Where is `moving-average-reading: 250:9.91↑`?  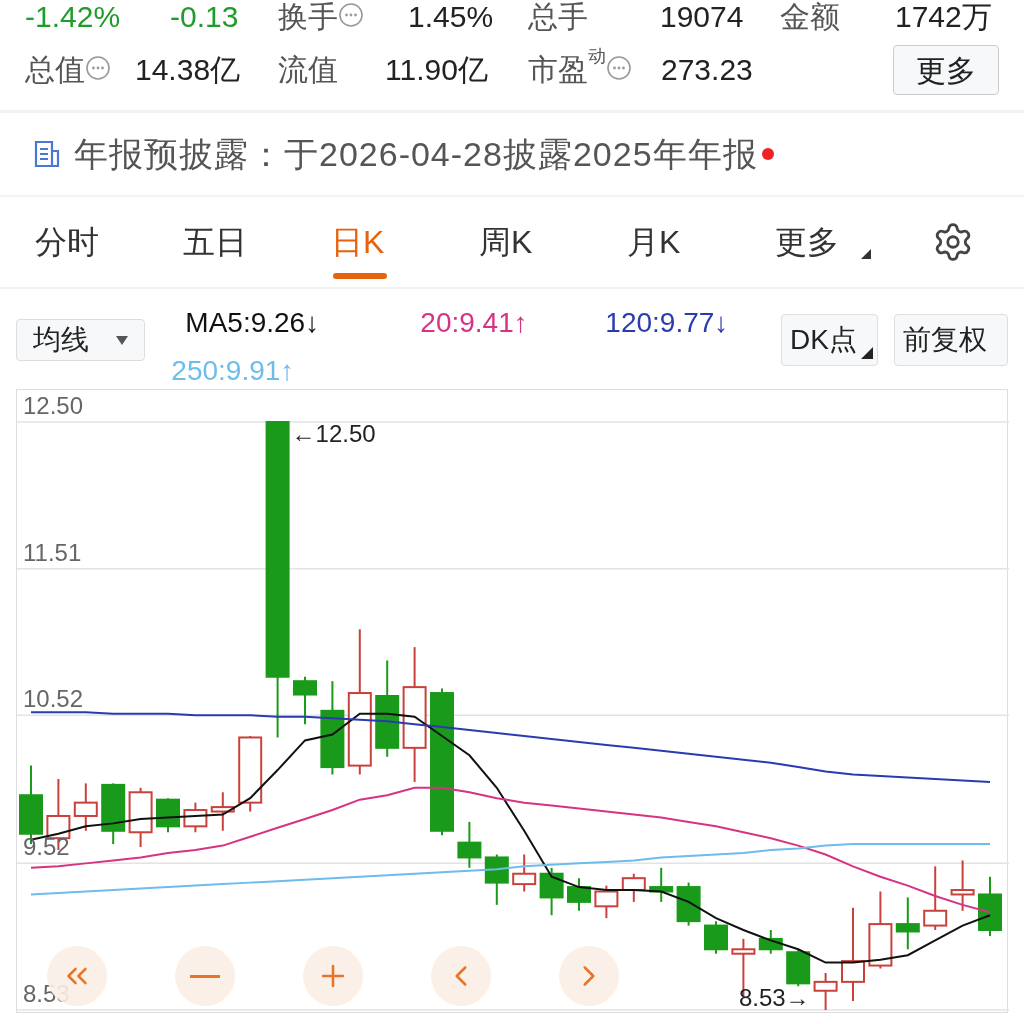 moving-average-reading: 250:9.91↑ is located at coordinates (233, 371).